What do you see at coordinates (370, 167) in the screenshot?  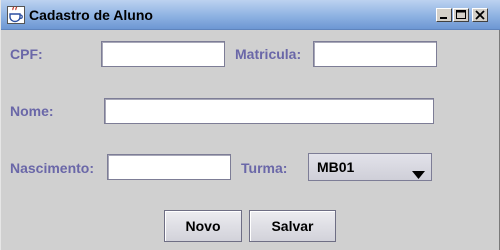 I see `turma-select: MB01` at bounding box center [370, 167].